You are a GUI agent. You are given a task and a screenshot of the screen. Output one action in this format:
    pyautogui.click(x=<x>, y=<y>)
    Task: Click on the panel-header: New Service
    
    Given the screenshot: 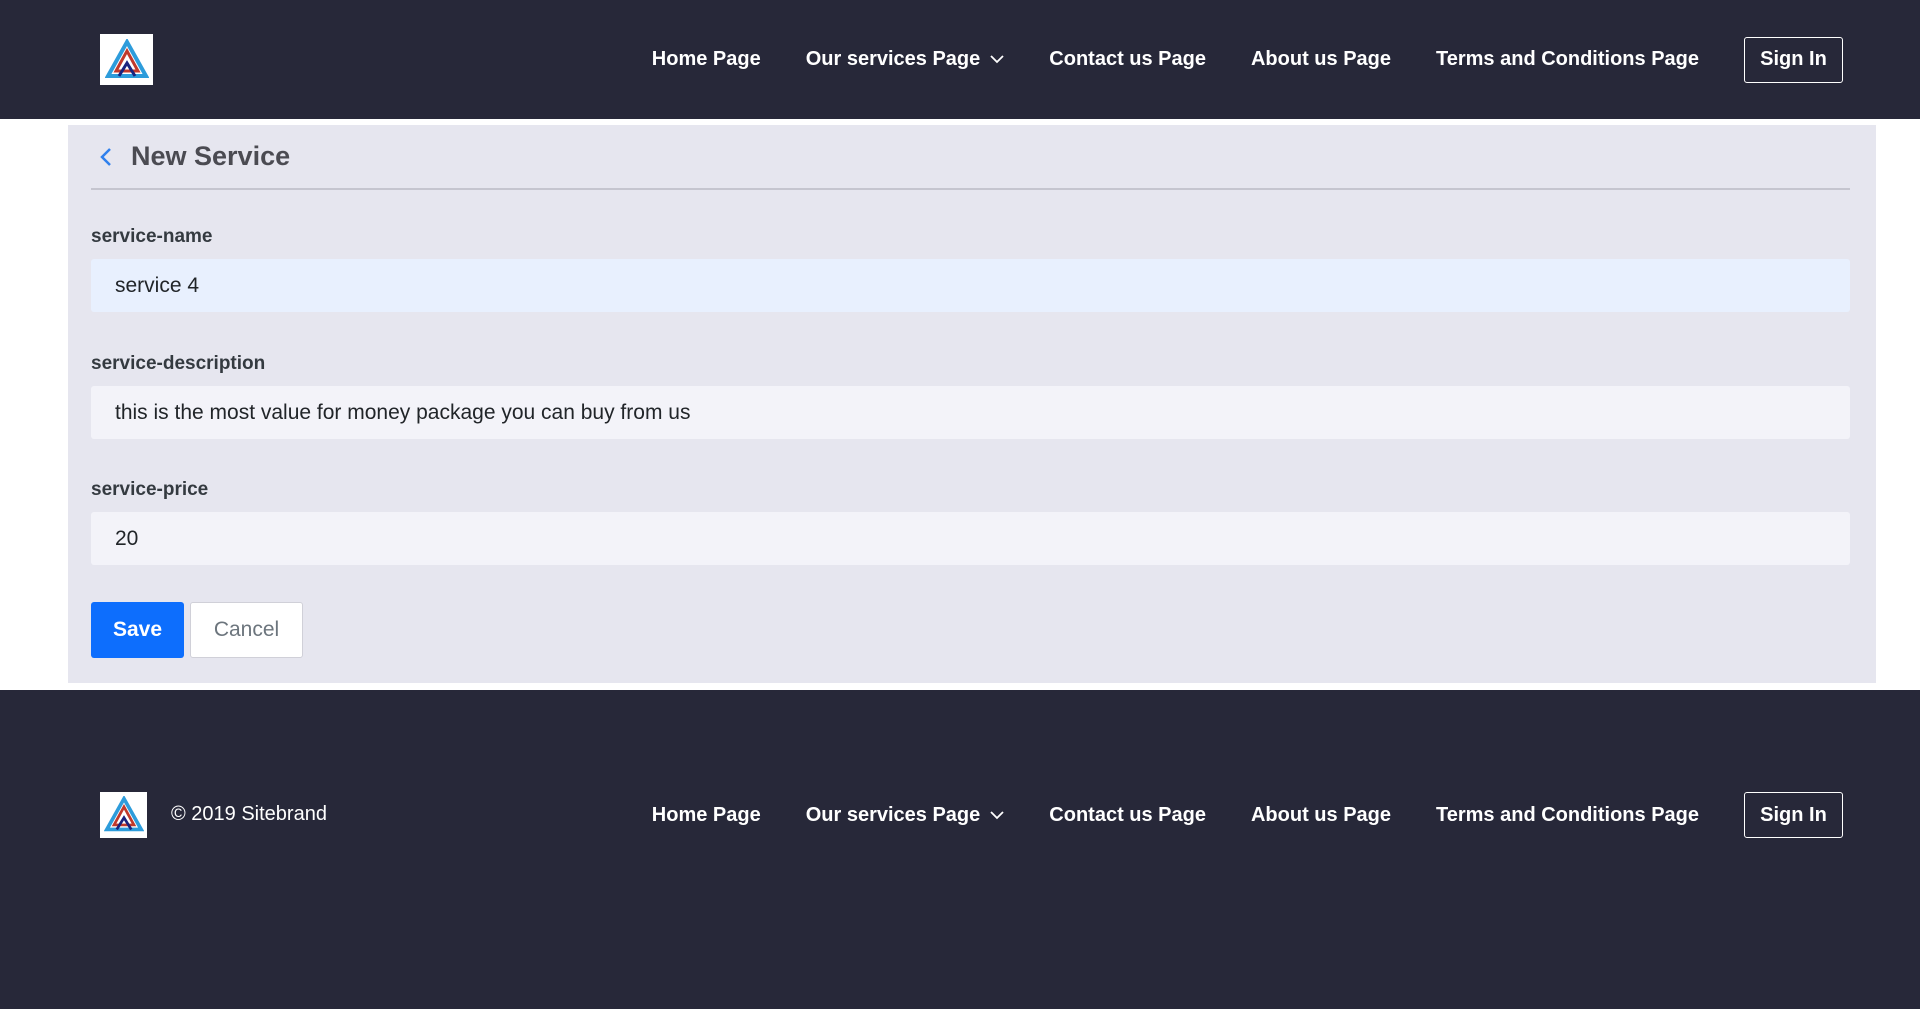 What is the action you would take?
    pyautogui.click(x=970, y=157)
    